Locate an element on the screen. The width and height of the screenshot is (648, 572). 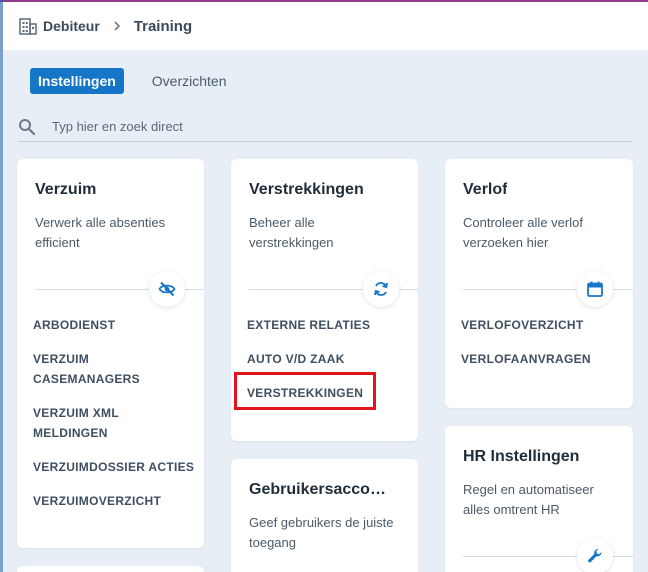
card-description: Verwerk alle absenties efficient is located at coordinates (100, 232).